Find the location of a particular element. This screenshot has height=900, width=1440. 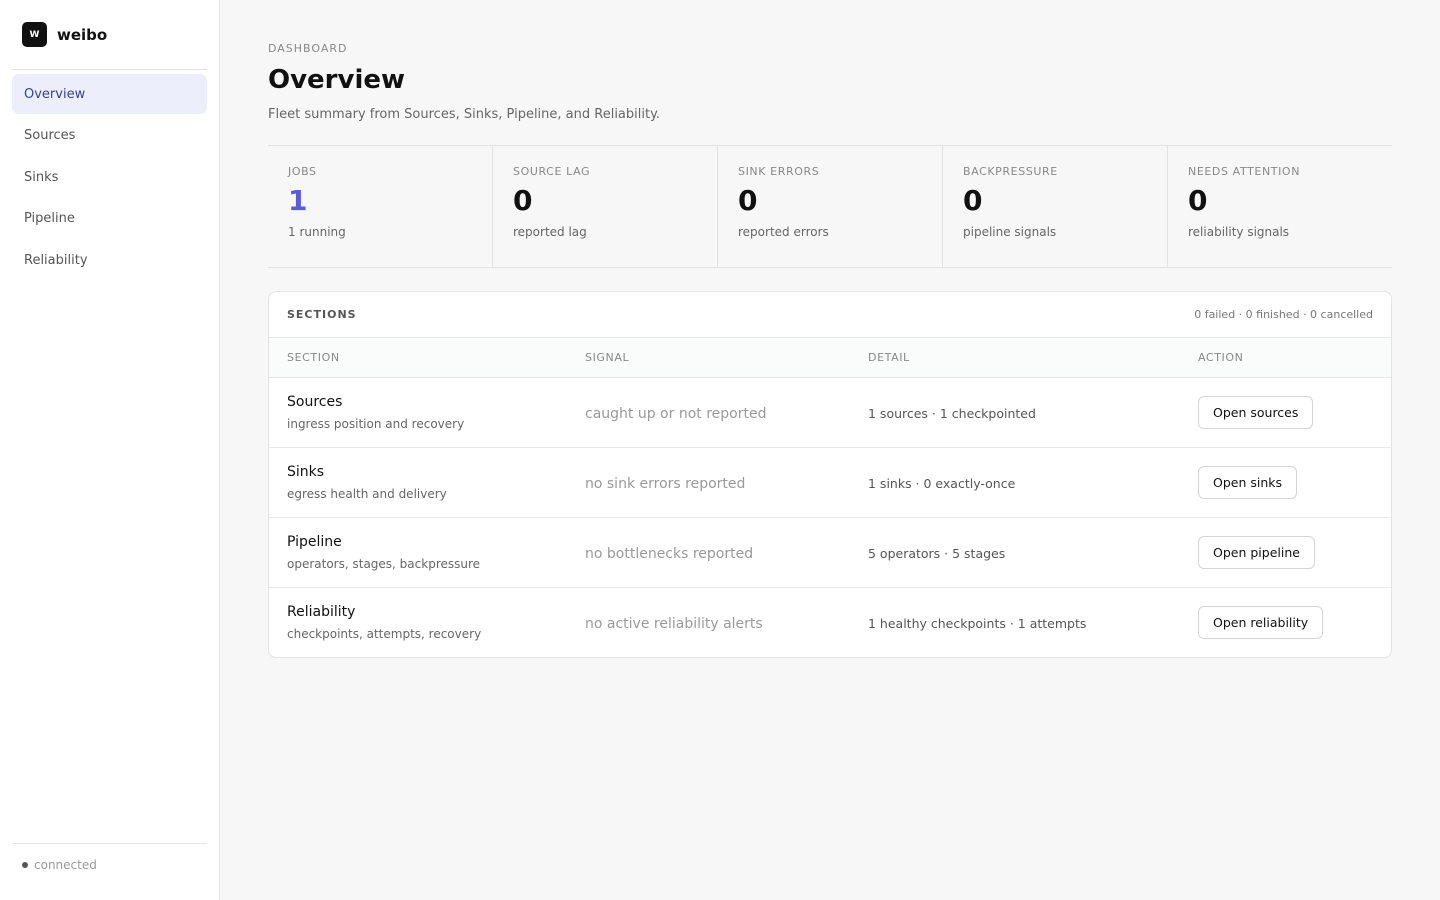

stat-label: BACKPRESSURE is located at coordinates (1010, 171).